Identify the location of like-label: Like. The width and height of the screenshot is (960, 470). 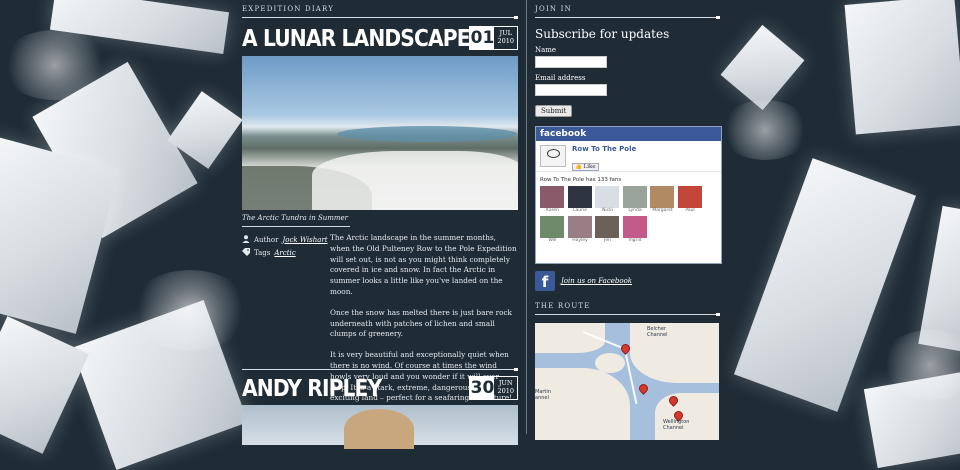
(589, 167).